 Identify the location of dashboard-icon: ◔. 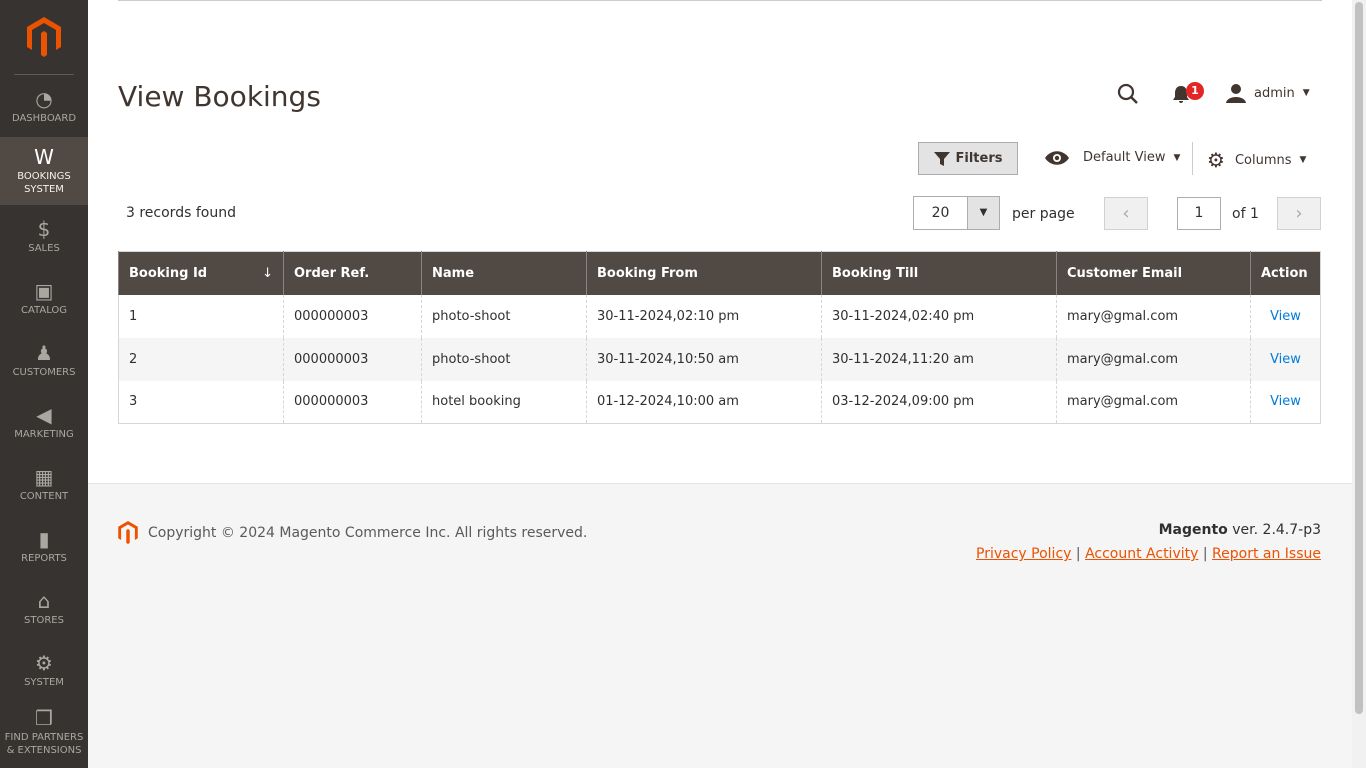
(44, 98).